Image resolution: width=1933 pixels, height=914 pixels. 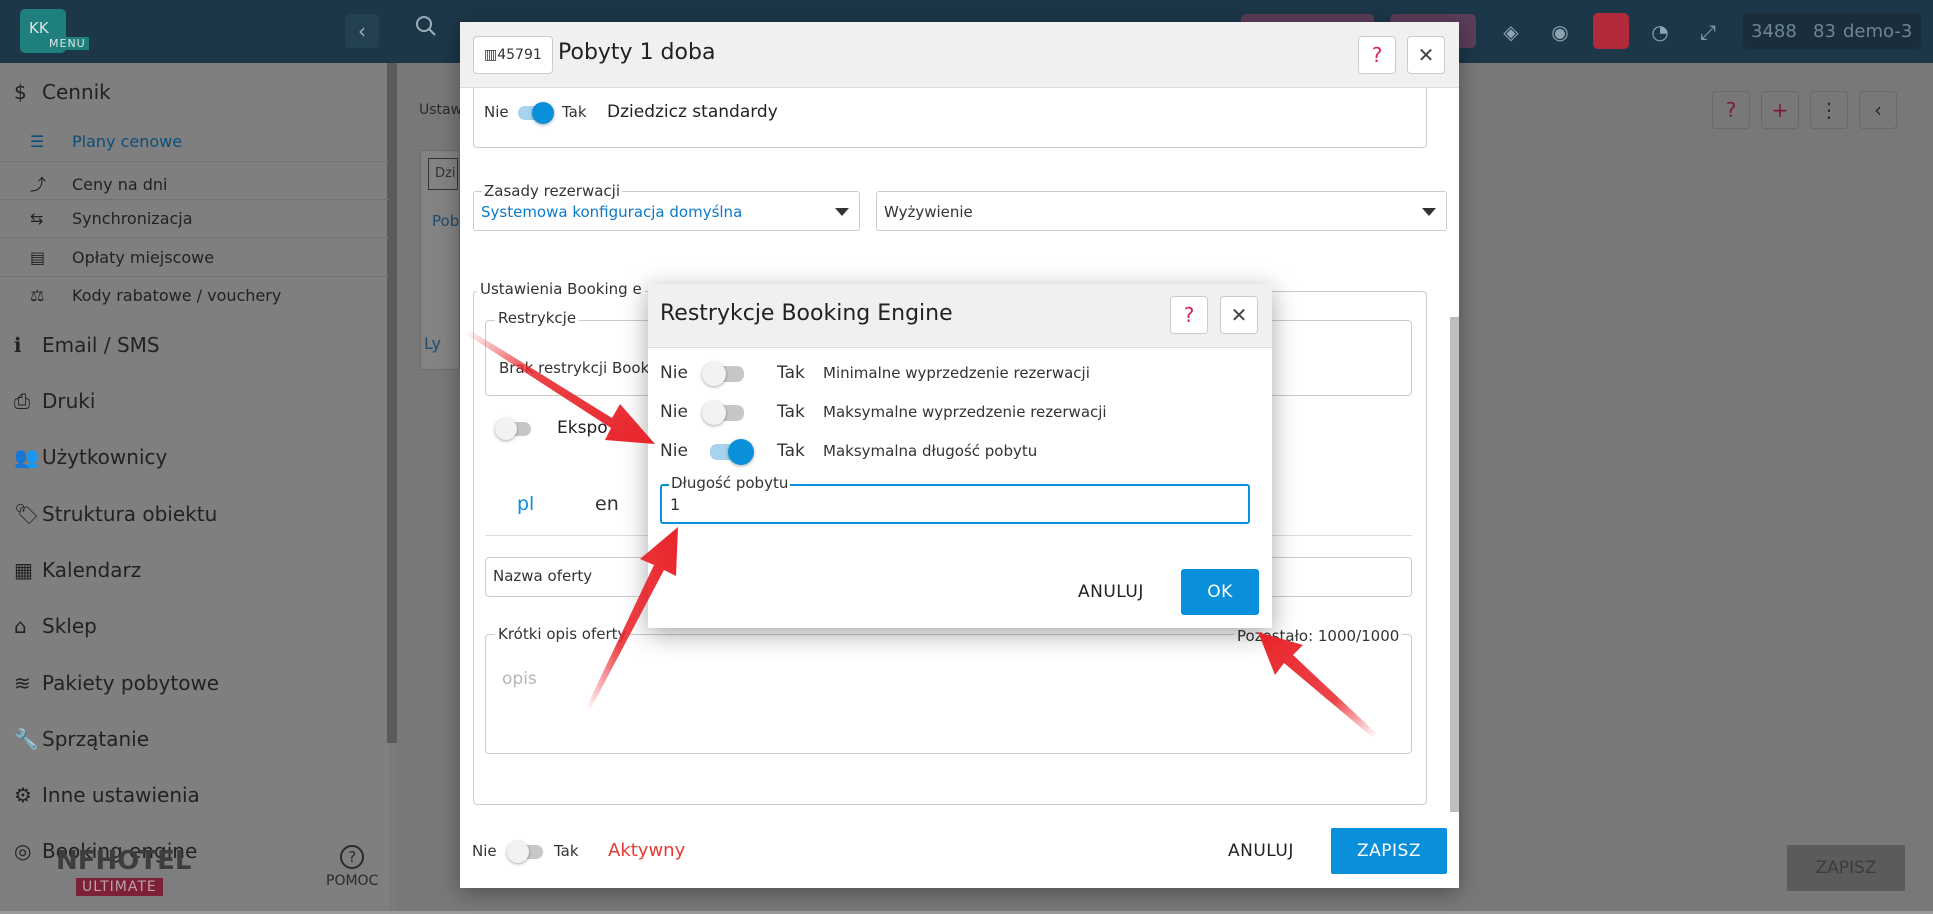 I want to click on background-input: Dzi, so click(x=443, y=174).